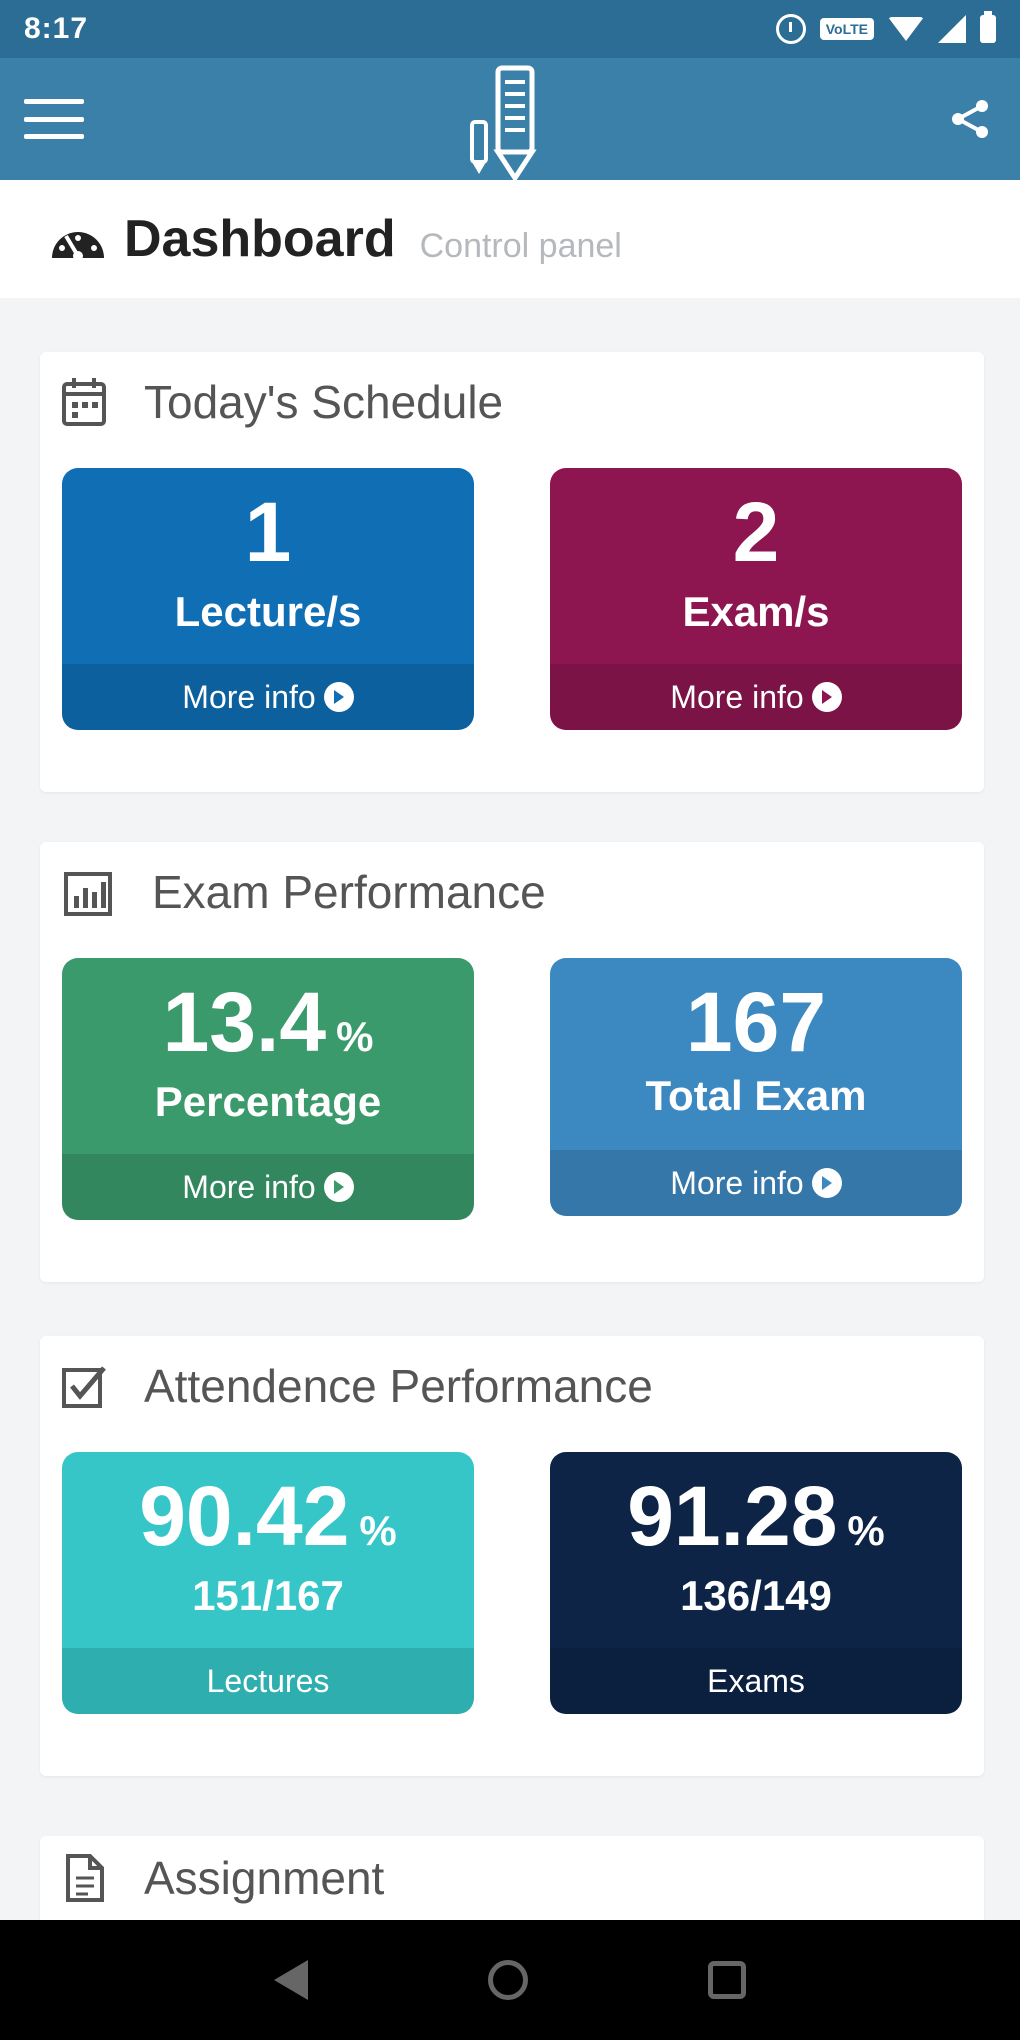 This screenshot has width=1020, height=2040. I want to click on tile-label: Lecture/s, so click(268, 611).